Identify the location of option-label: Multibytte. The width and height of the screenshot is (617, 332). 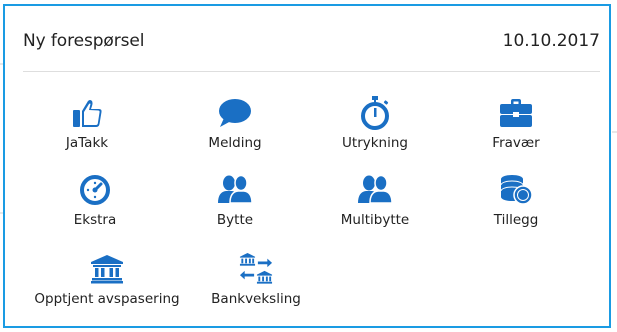
(375, 220).